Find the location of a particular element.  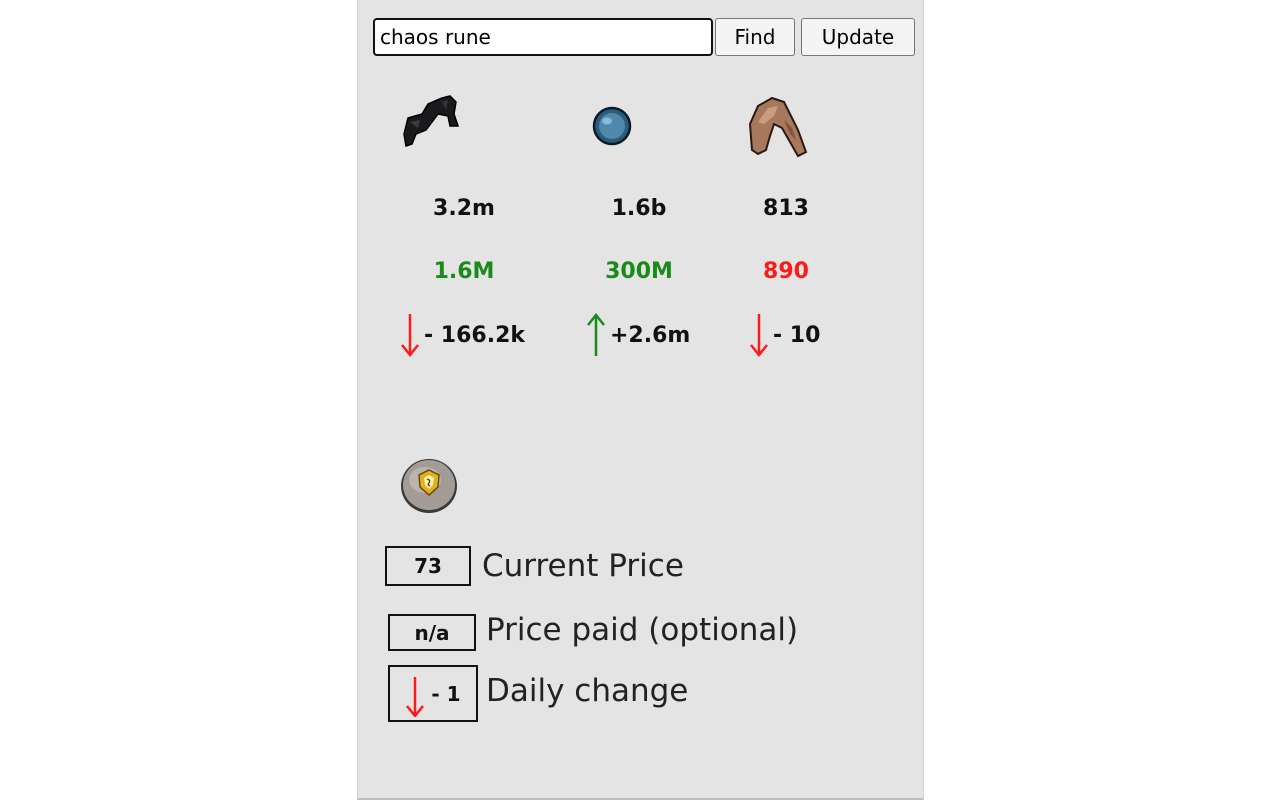

chaos-rune-icon is located at coordinates (429, 486).